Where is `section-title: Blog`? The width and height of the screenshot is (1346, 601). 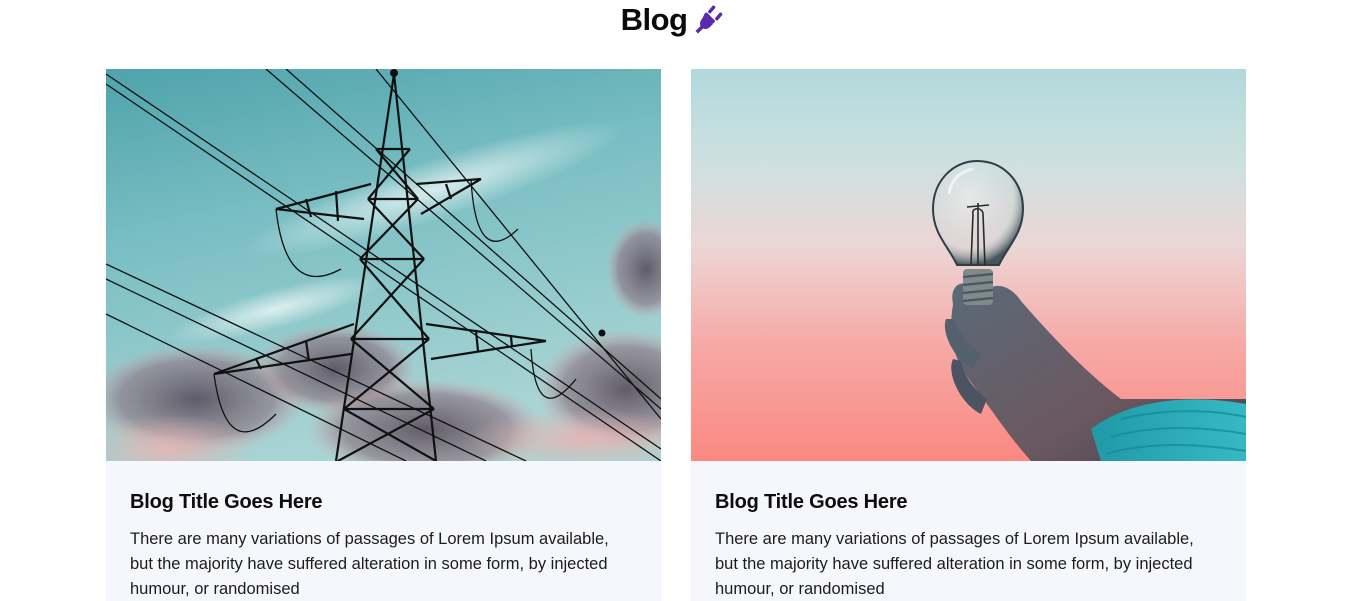
section-title: Blog is located at coordinates (654, 19).